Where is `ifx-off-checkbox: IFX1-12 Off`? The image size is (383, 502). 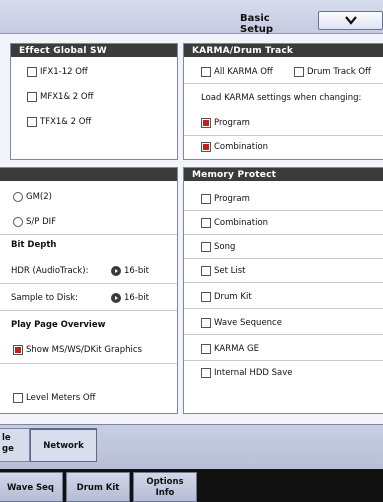 ifx-off-checkbox: IFX1-12 Off is located at coordinates (57, 72).